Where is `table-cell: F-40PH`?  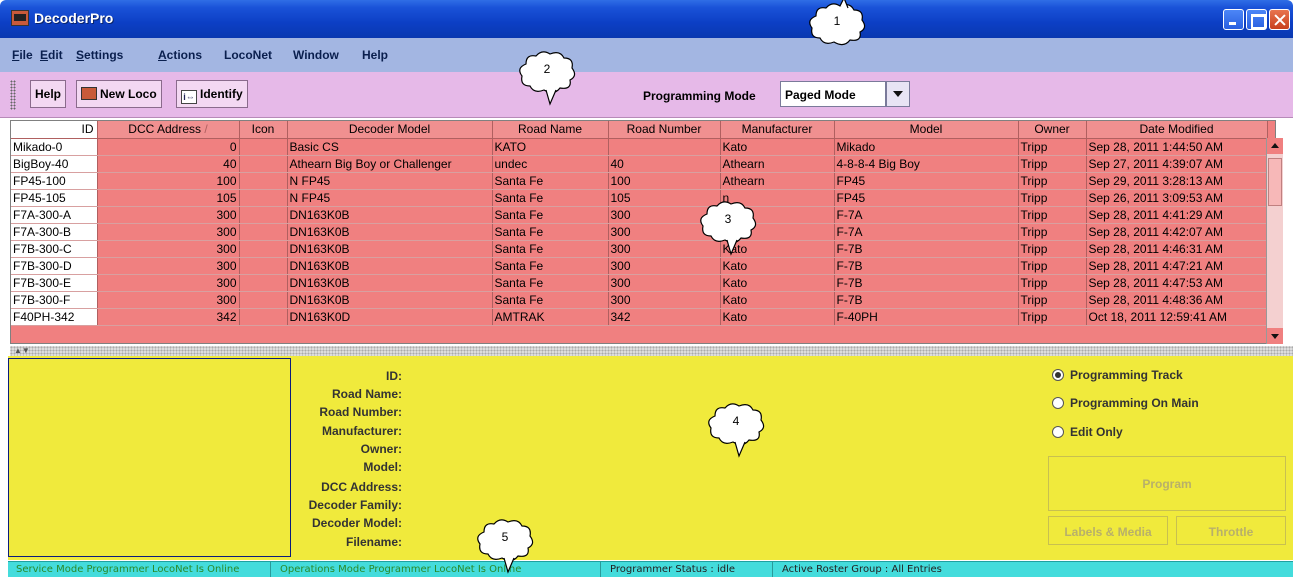
table-cell: F-40PH is located at coordinates (926, 317).